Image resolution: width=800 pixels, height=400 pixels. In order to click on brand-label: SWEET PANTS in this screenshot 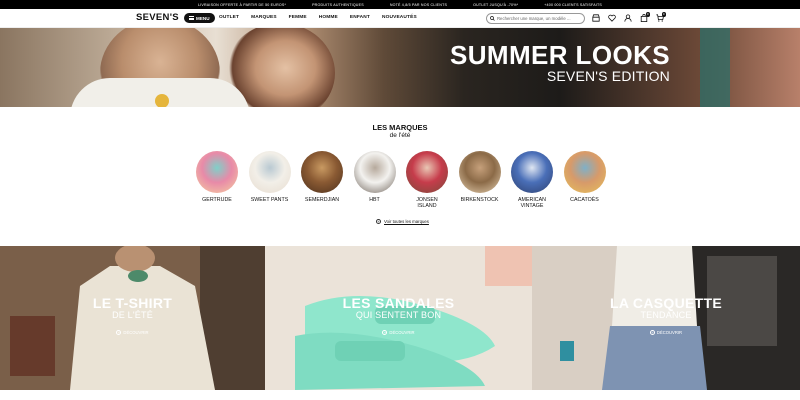, I will do `click(269, 200)`.